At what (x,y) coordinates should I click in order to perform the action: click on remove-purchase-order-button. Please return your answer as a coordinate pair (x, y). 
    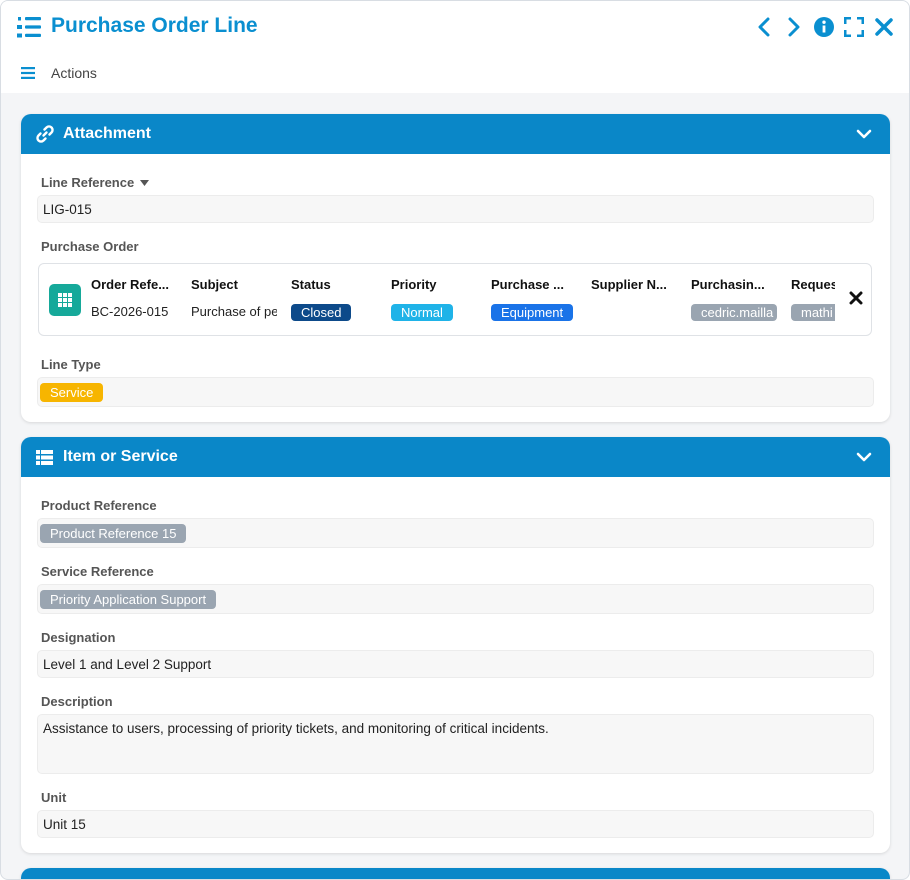
    Looking at the image, I should click on (856, 298).